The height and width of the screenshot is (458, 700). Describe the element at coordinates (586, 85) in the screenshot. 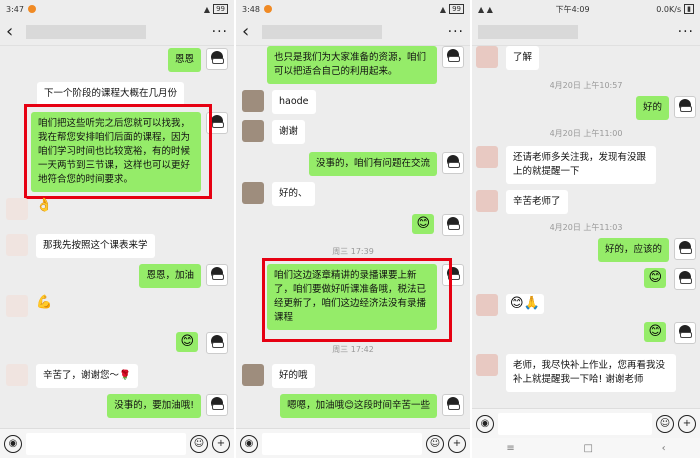

I see `timestamp: 4月20日 上午10:57` at that location.